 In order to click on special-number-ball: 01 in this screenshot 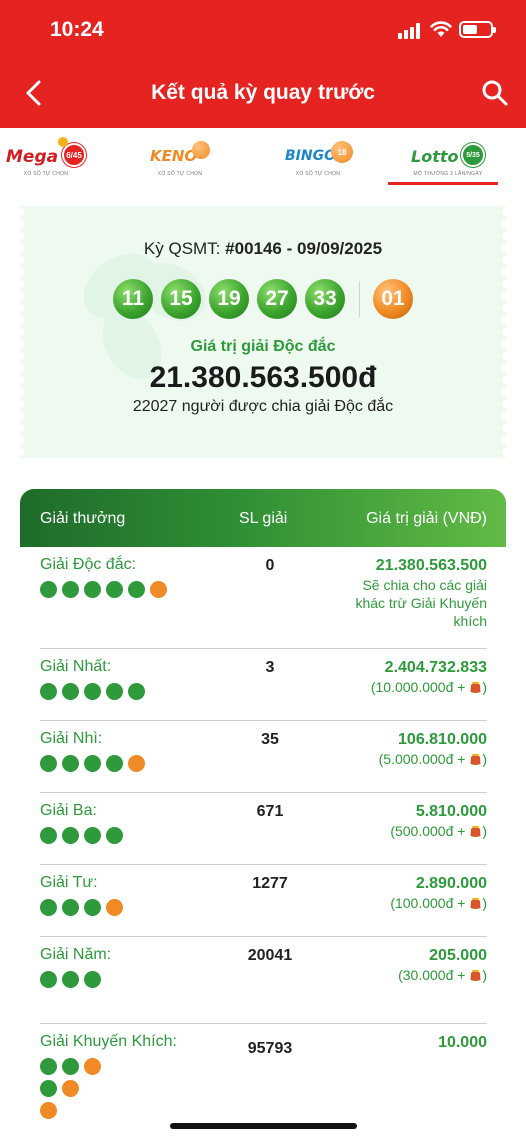, I will do `click(393, 299)`.